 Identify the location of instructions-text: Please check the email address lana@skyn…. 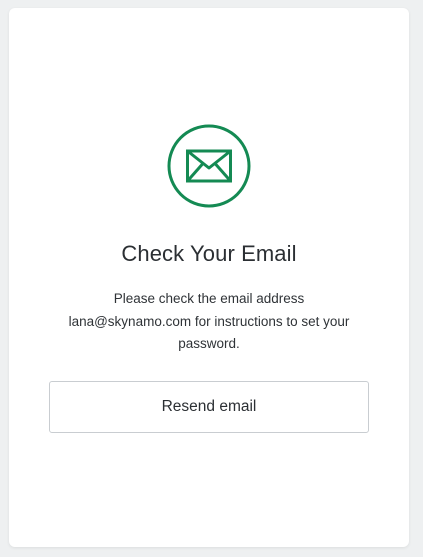
(209, 322).